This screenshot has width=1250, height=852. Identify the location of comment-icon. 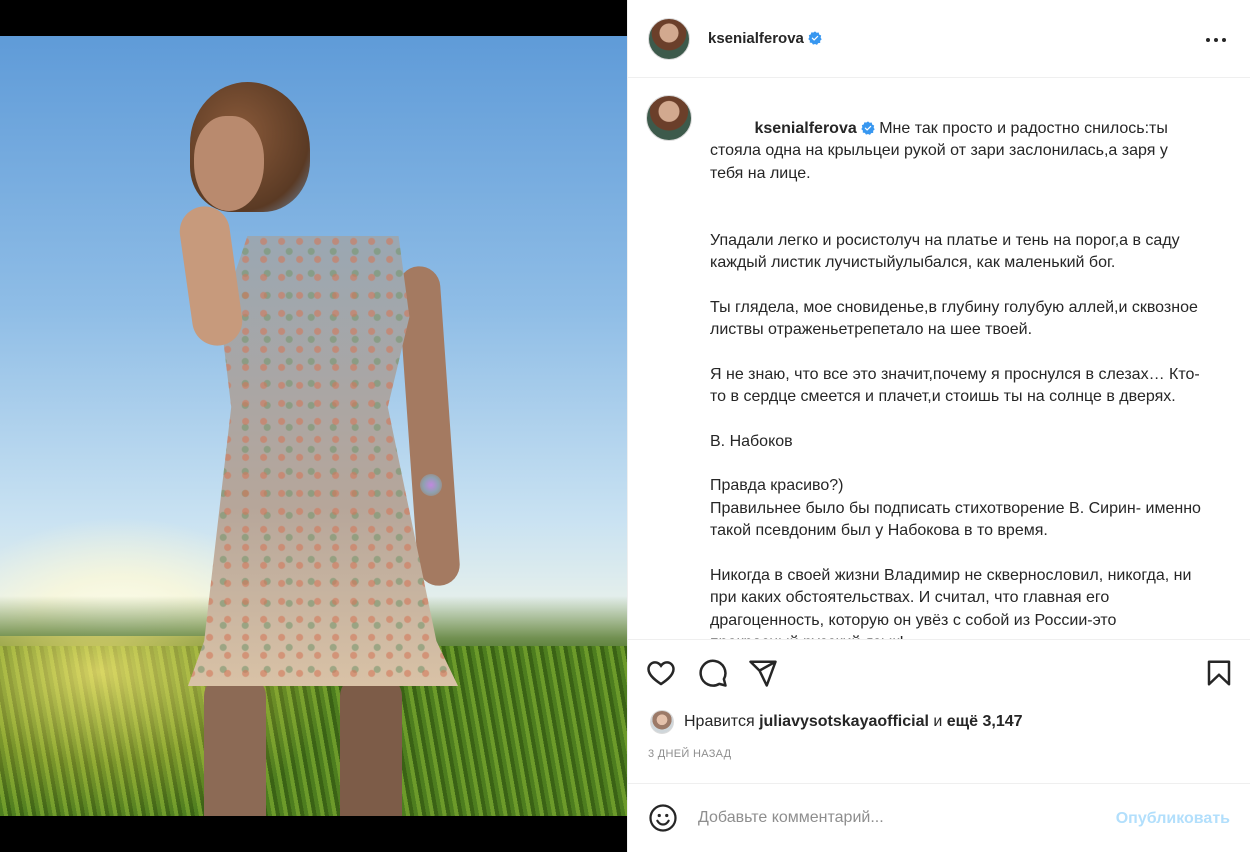
(713, 673).